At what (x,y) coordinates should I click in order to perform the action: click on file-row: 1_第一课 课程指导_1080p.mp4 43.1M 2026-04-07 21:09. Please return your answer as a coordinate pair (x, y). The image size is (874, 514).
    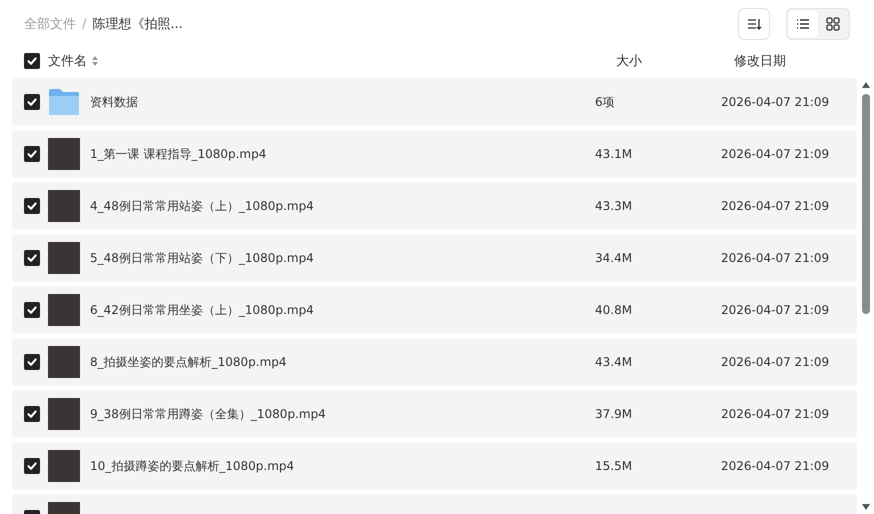
    Looking at the image, I should click on (434, 154).